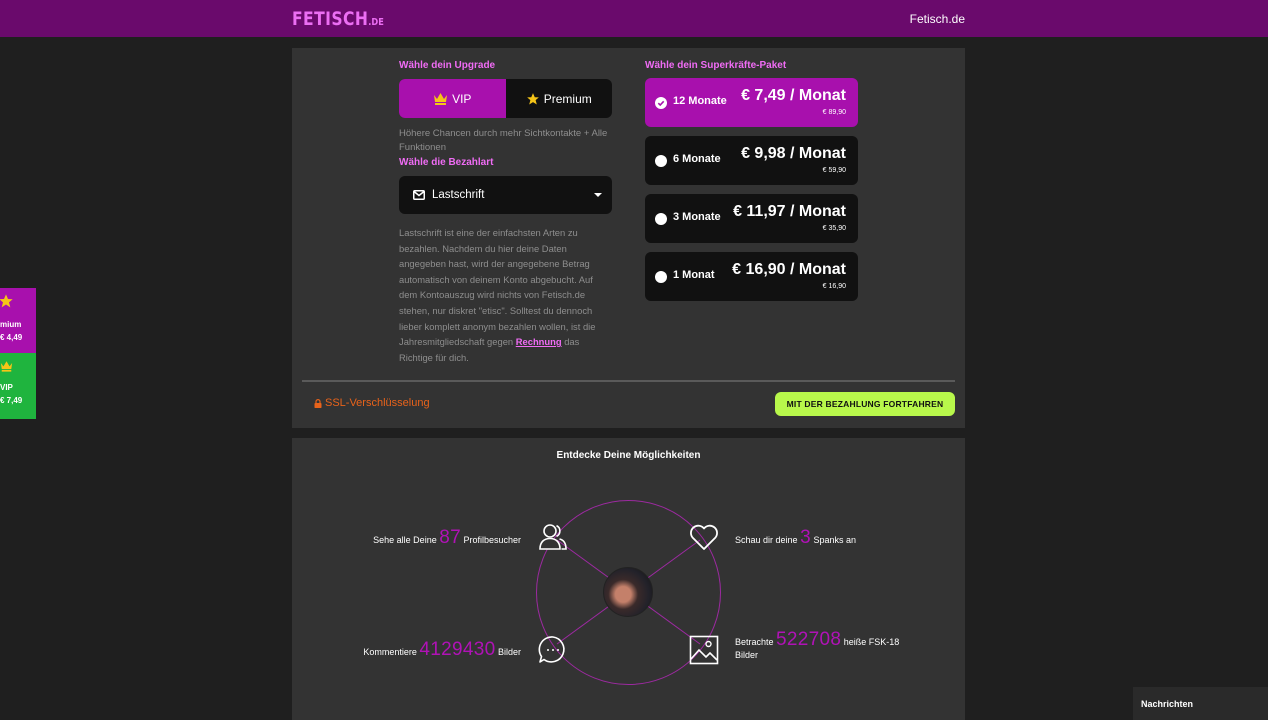  I want to click on site-logo: FETISCH.DE, so click(338, 19).